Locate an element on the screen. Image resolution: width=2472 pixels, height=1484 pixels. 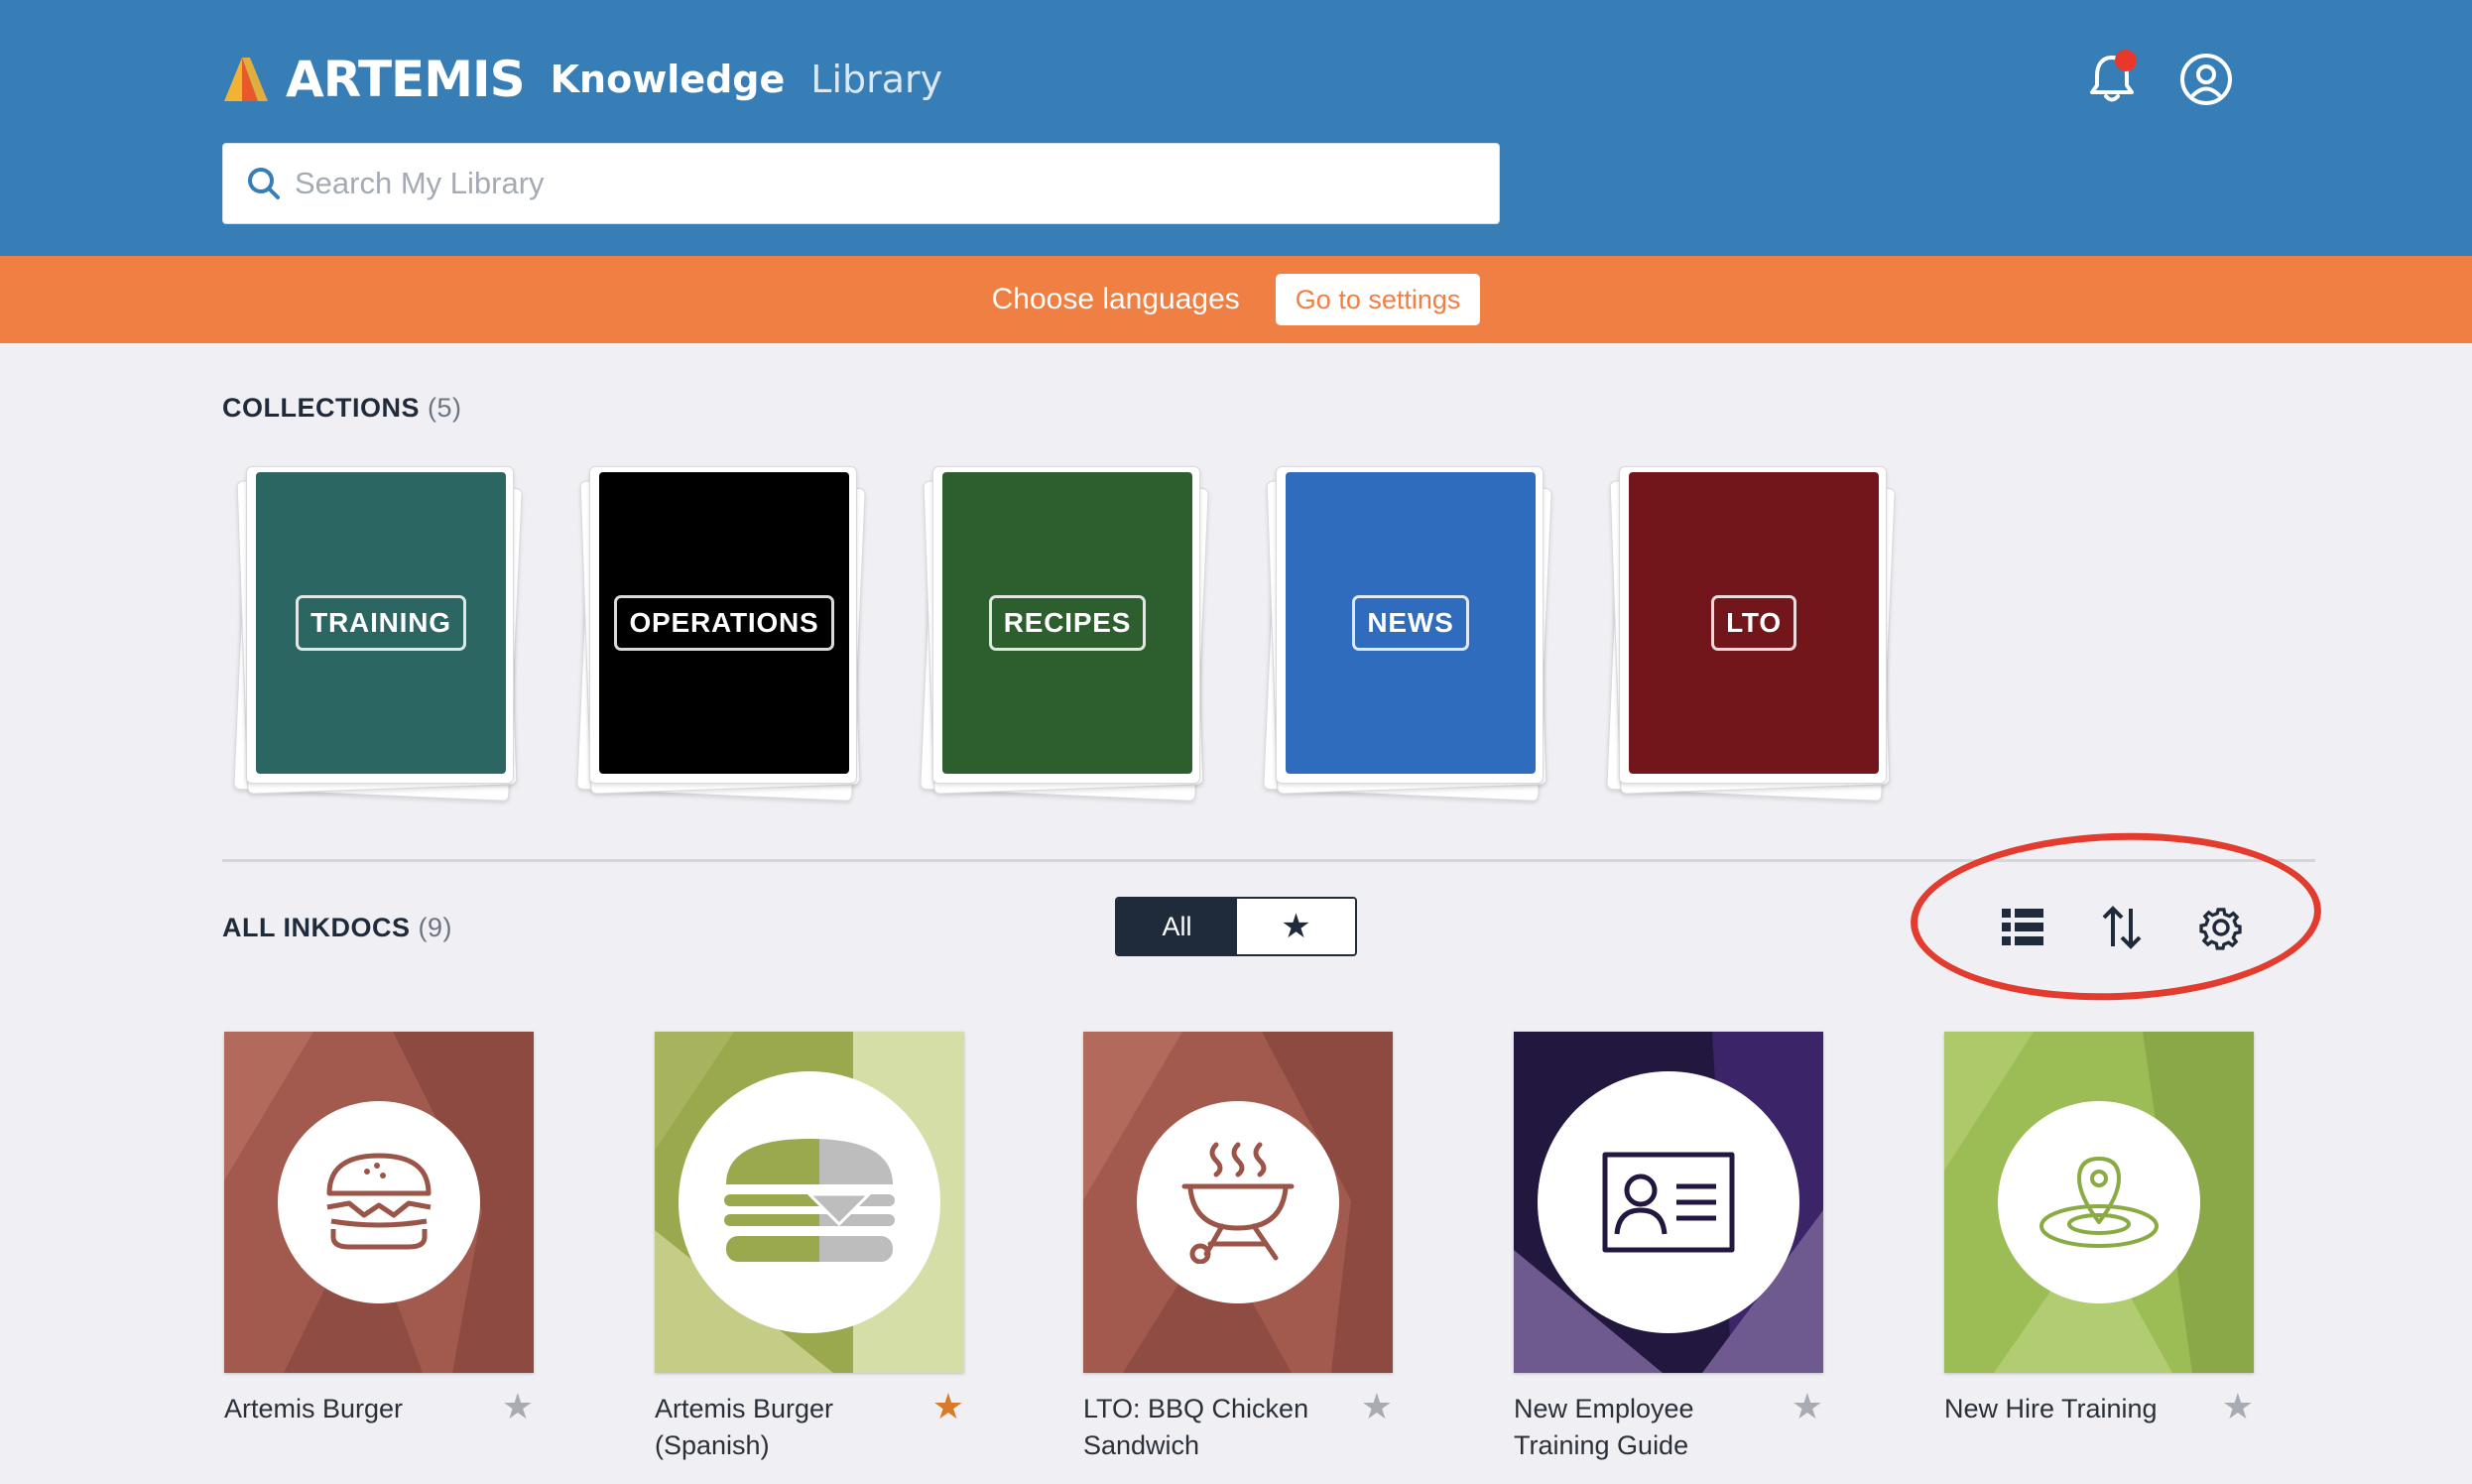
collection-cover: RECIPES is located at coordinates (1067, 623).